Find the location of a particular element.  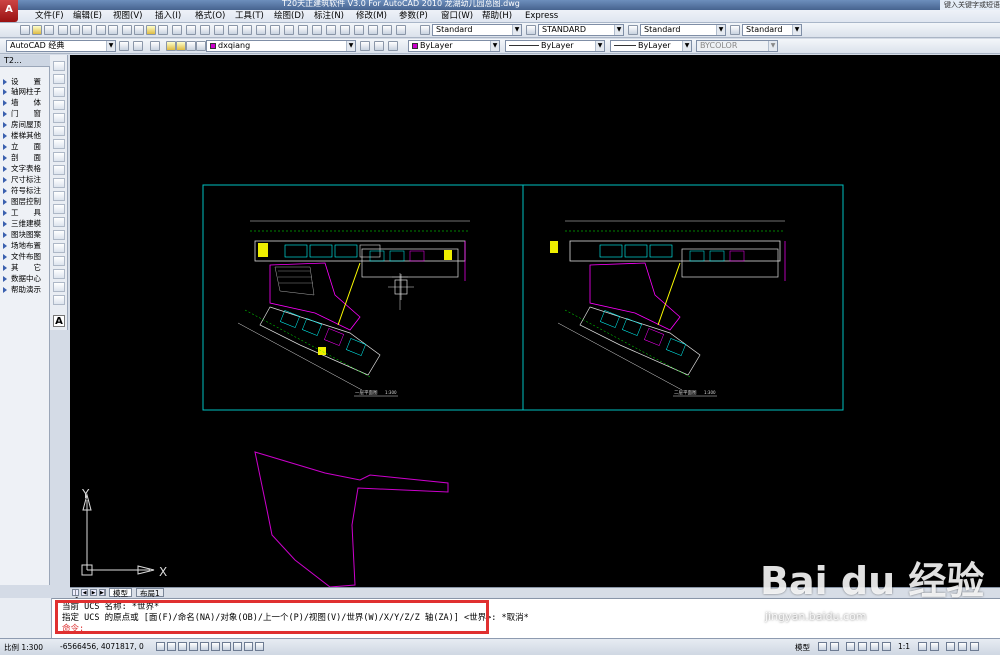

quickcalc-icon is located at coordinates (373, 30).